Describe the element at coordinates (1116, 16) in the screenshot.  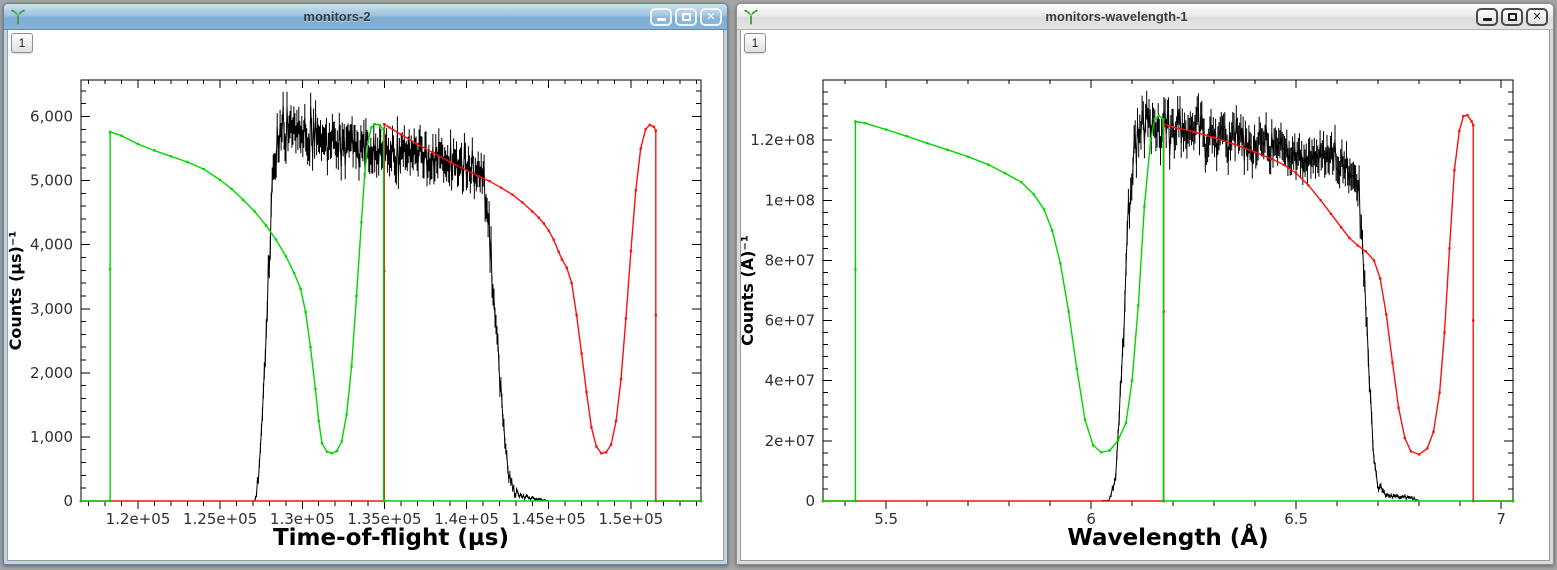
I see `window-title: monitors-wavelength-1` at that location.